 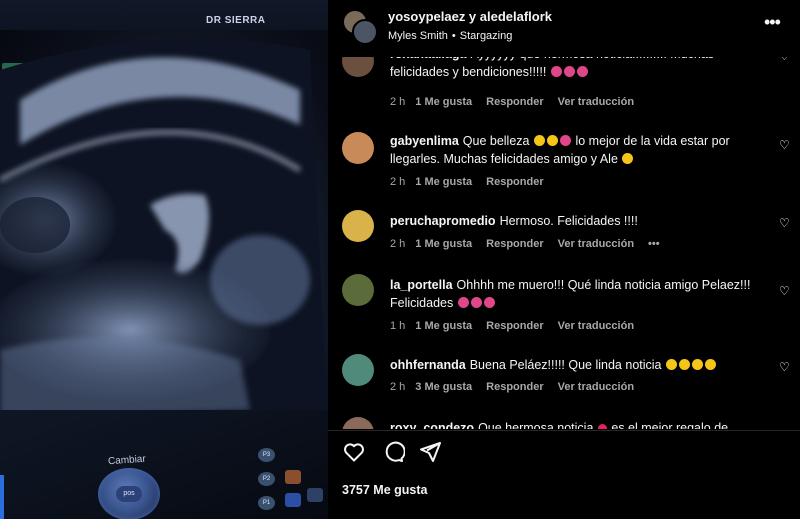 I want to click on comment-meta: 2 h 3 Me gusta Responder Ver traducción, so click(x=519, y=387).